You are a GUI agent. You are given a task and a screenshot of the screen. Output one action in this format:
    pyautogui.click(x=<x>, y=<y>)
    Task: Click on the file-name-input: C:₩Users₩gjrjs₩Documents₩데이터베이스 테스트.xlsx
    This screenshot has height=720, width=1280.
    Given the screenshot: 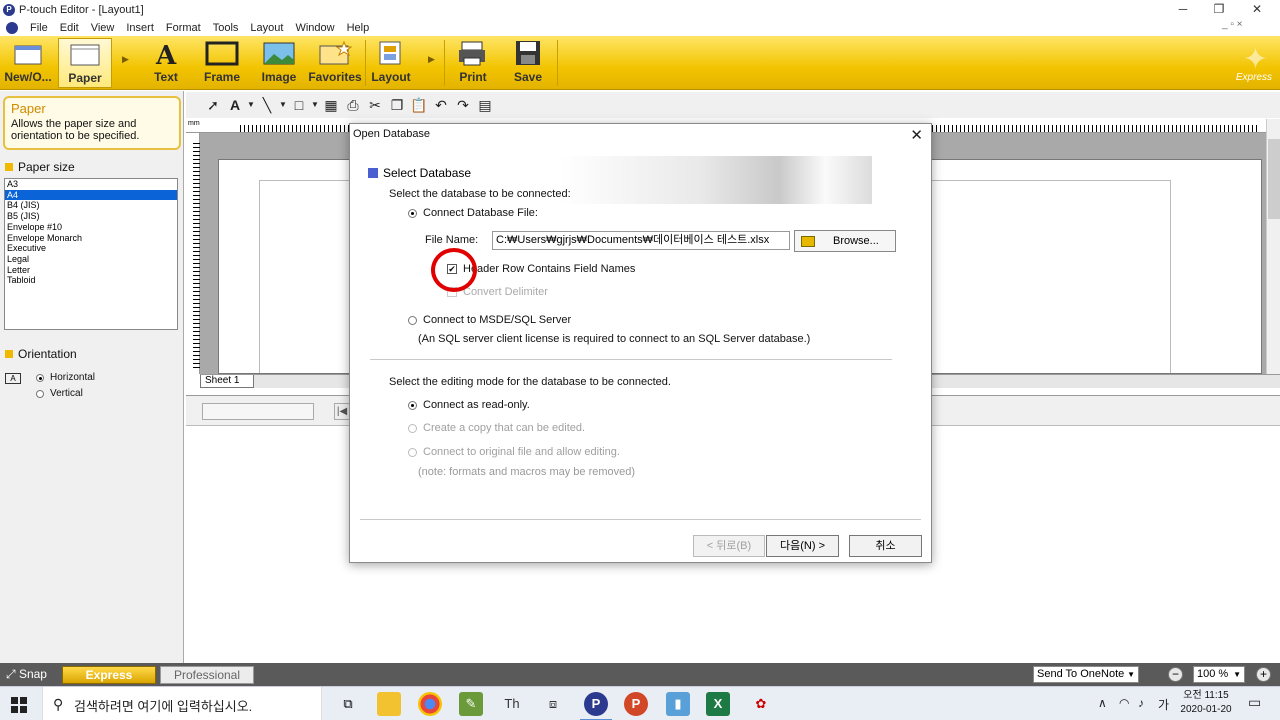 What is the action you would take?
    pyautogui.click(x=641, y=240)
    